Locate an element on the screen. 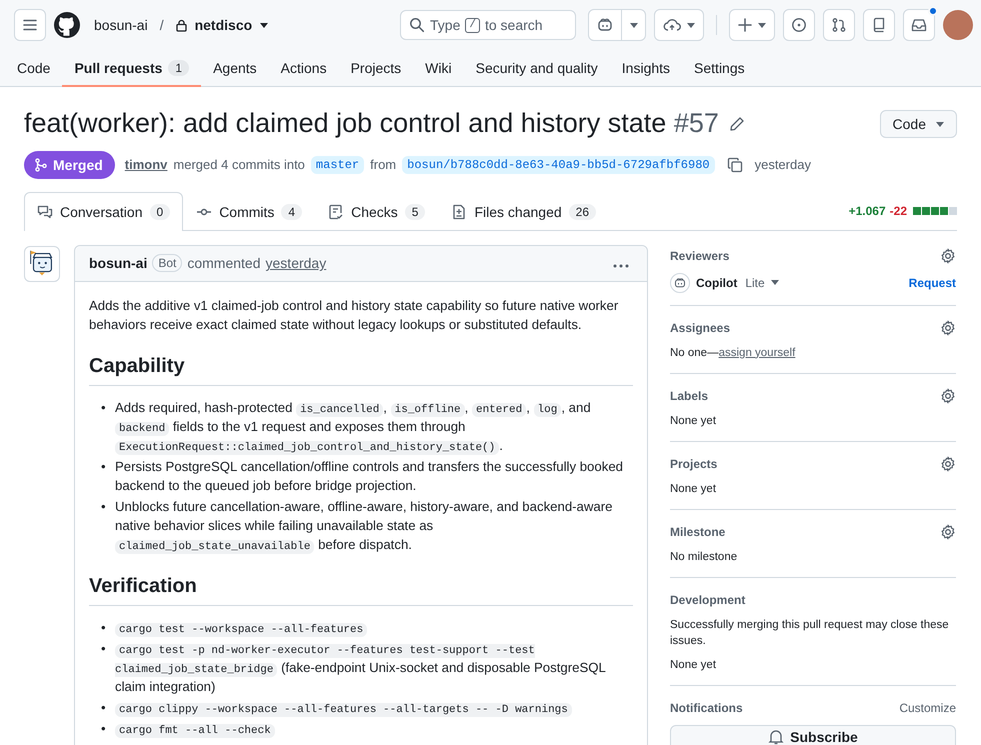 Image resolution: width=981 pixels, height=745 pixels. subscribe-button: Subscribe is located at coordinates (813, 734).